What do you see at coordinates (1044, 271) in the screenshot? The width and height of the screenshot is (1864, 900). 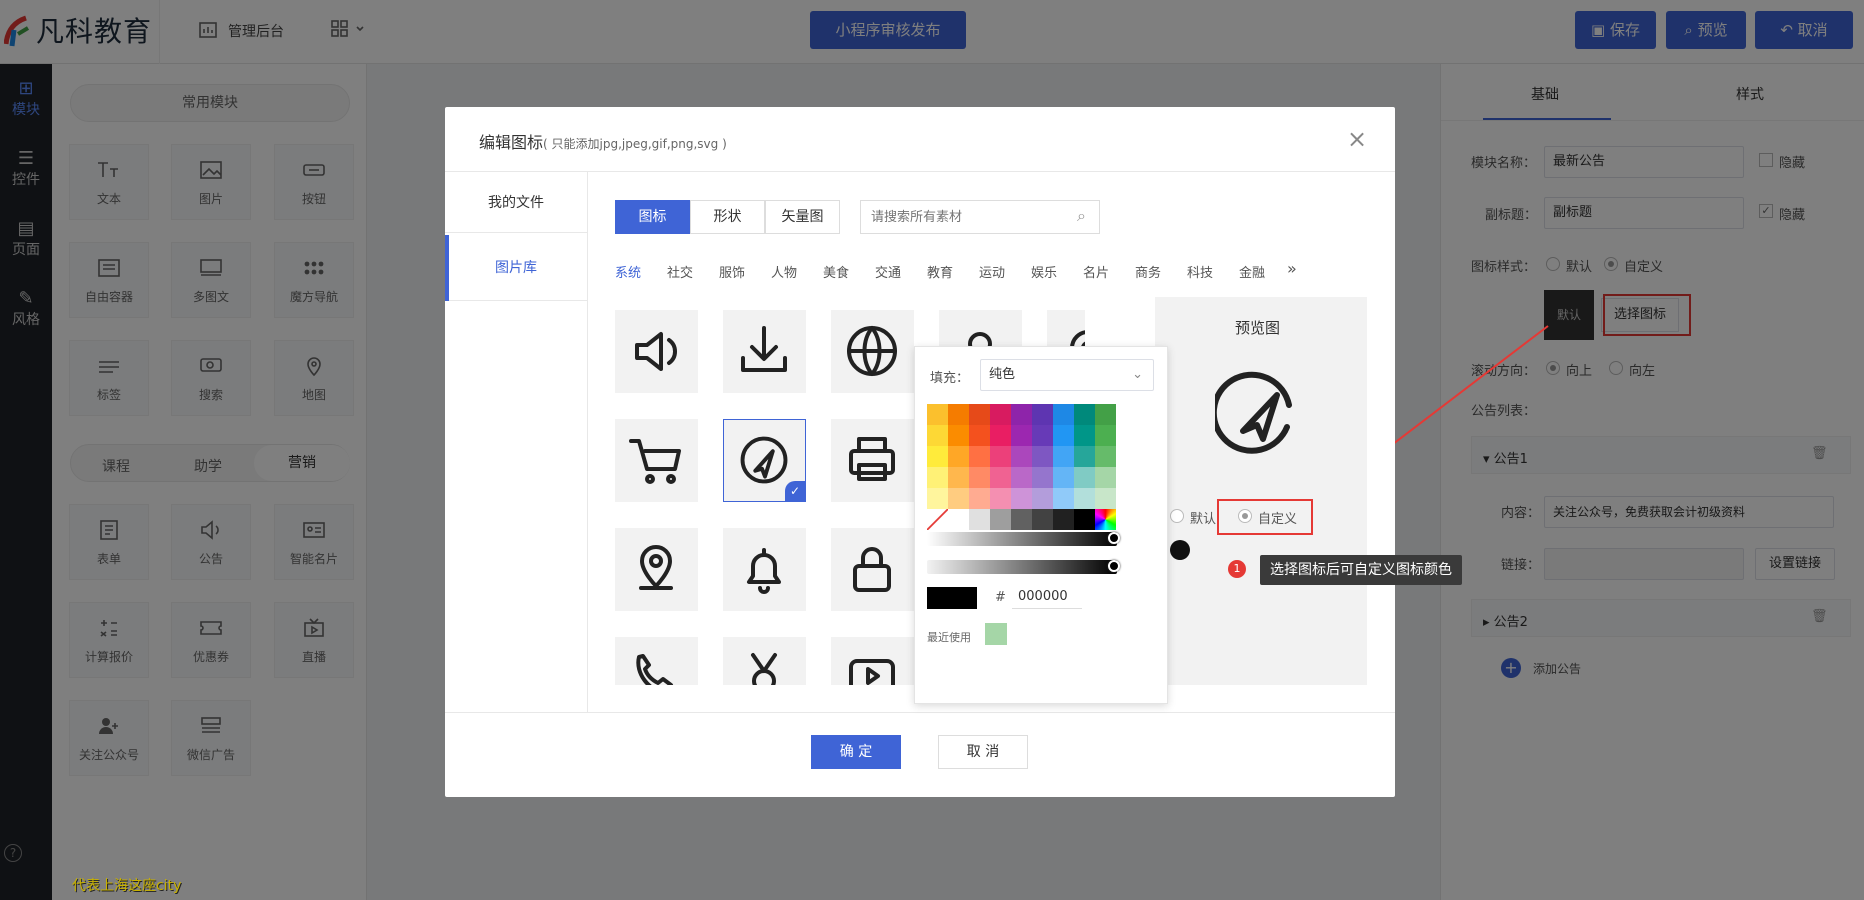 I see `category-entertainment: 娱乐` at bounding box center [1044, 271].